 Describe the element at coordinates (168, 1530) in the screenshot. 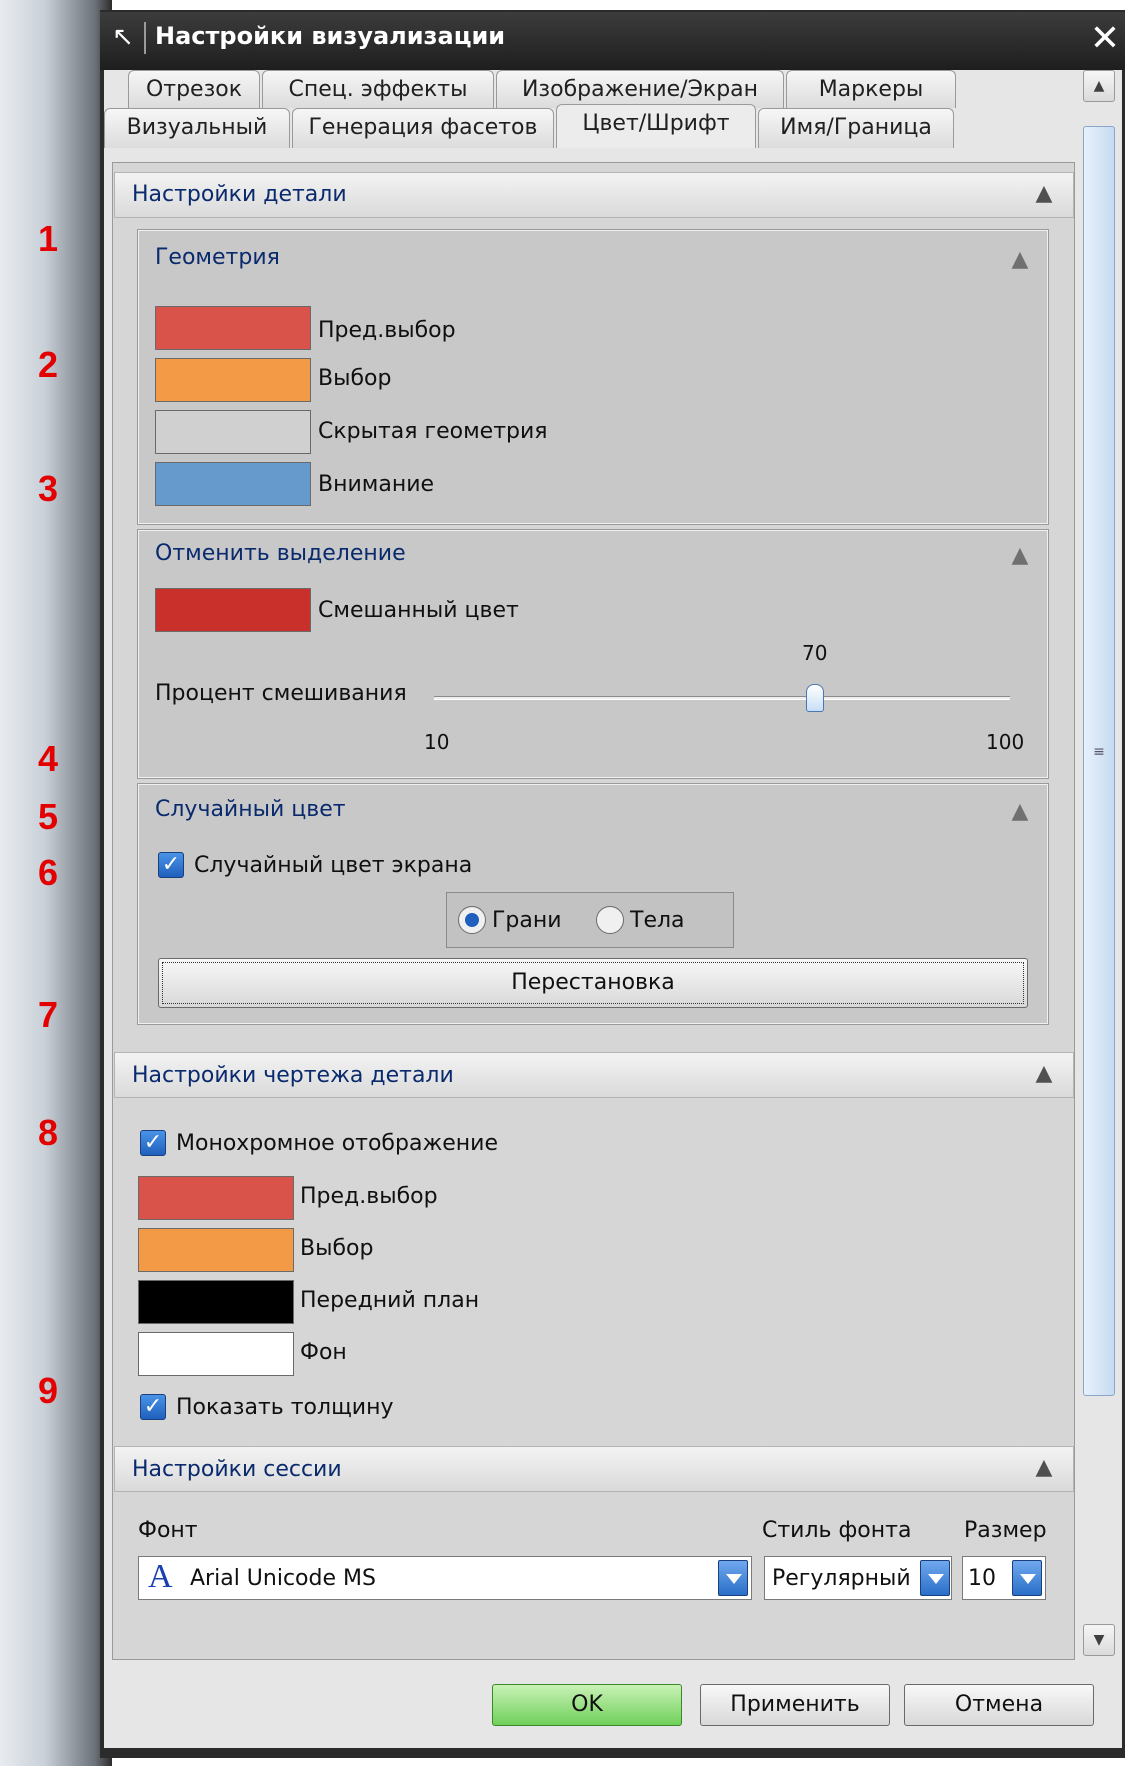

I see `font-label: Фонт` at that location.